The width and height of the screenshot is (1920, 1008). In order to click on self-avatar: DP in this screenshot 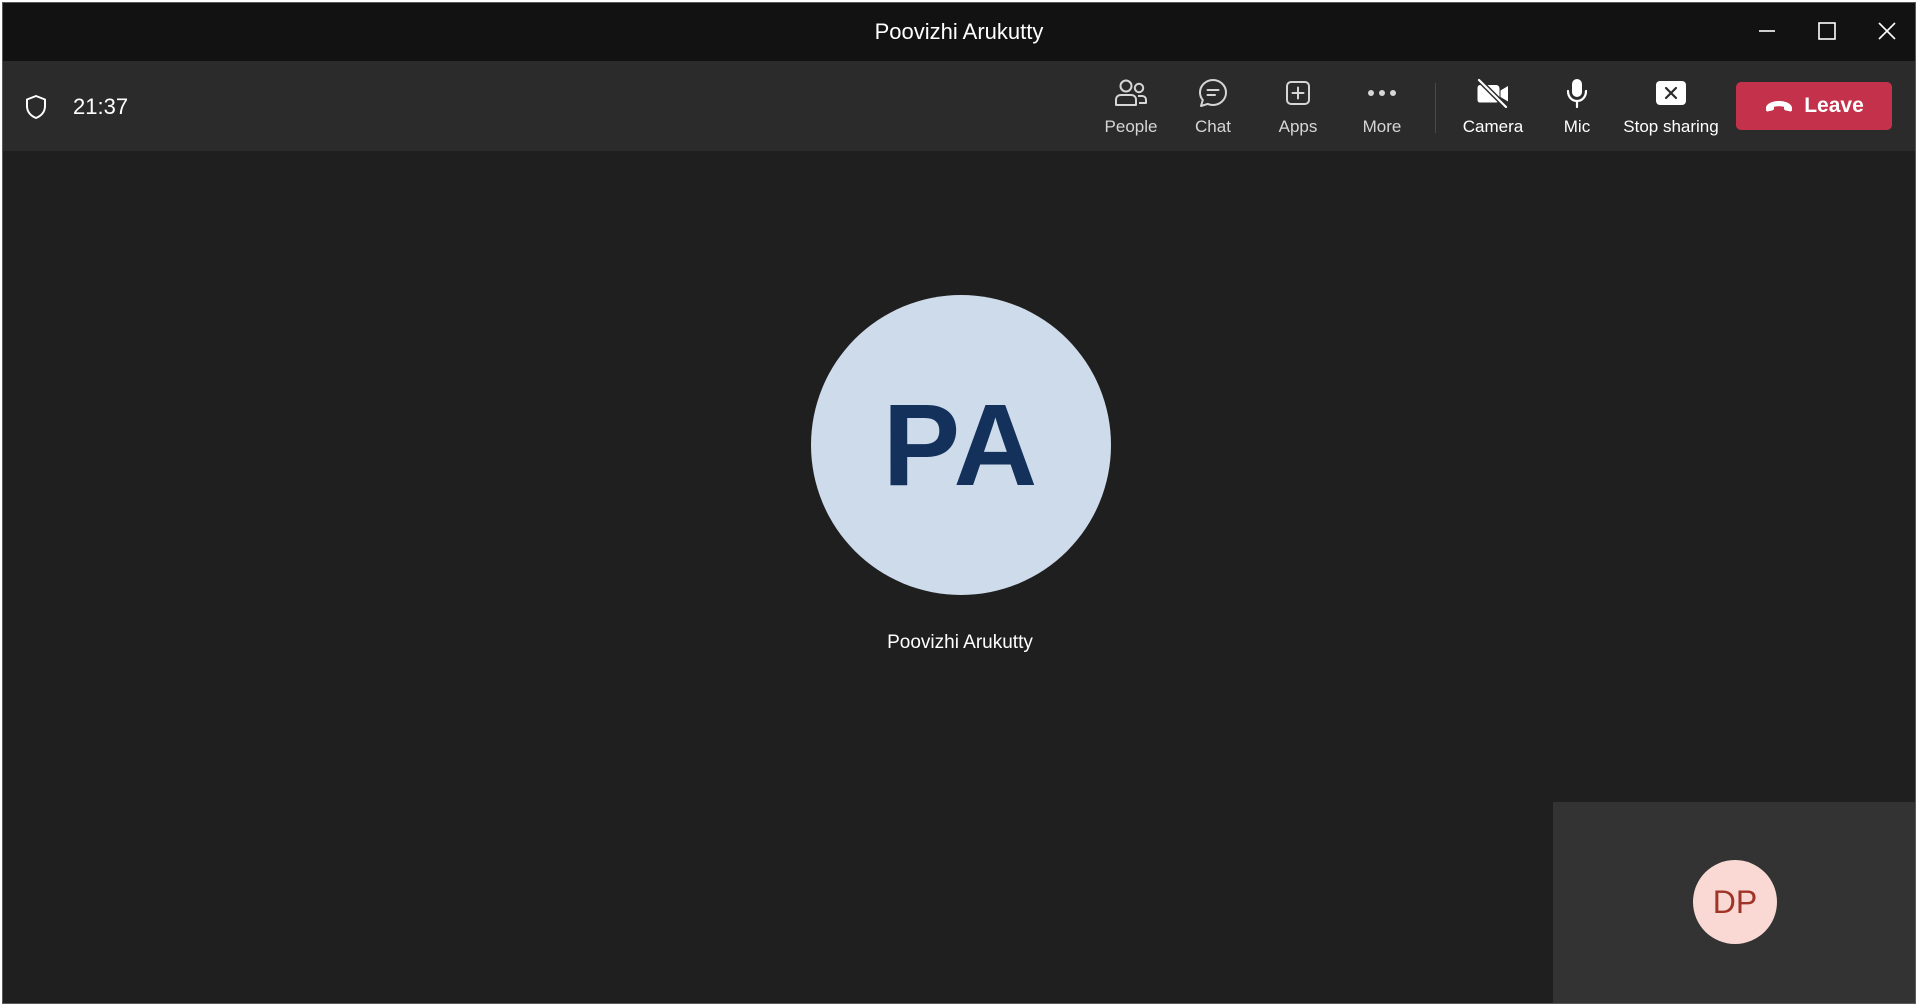, I will do `click(1735, 902)`.